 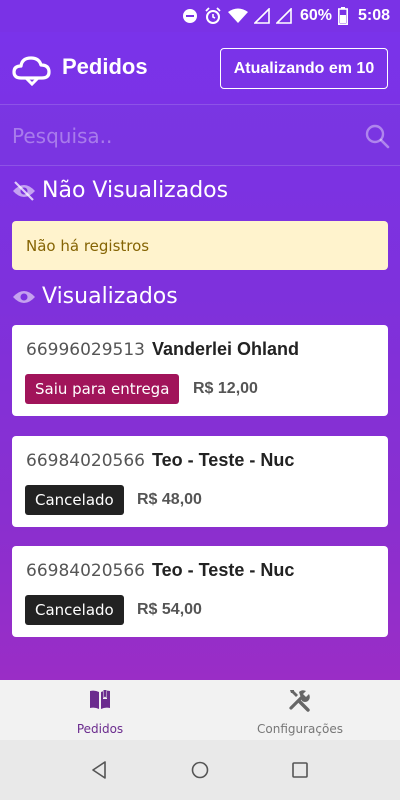 What do you see at coordinates (377, 136) in the screenshot?
I see `search-icon` at bounding box center [377, 136].